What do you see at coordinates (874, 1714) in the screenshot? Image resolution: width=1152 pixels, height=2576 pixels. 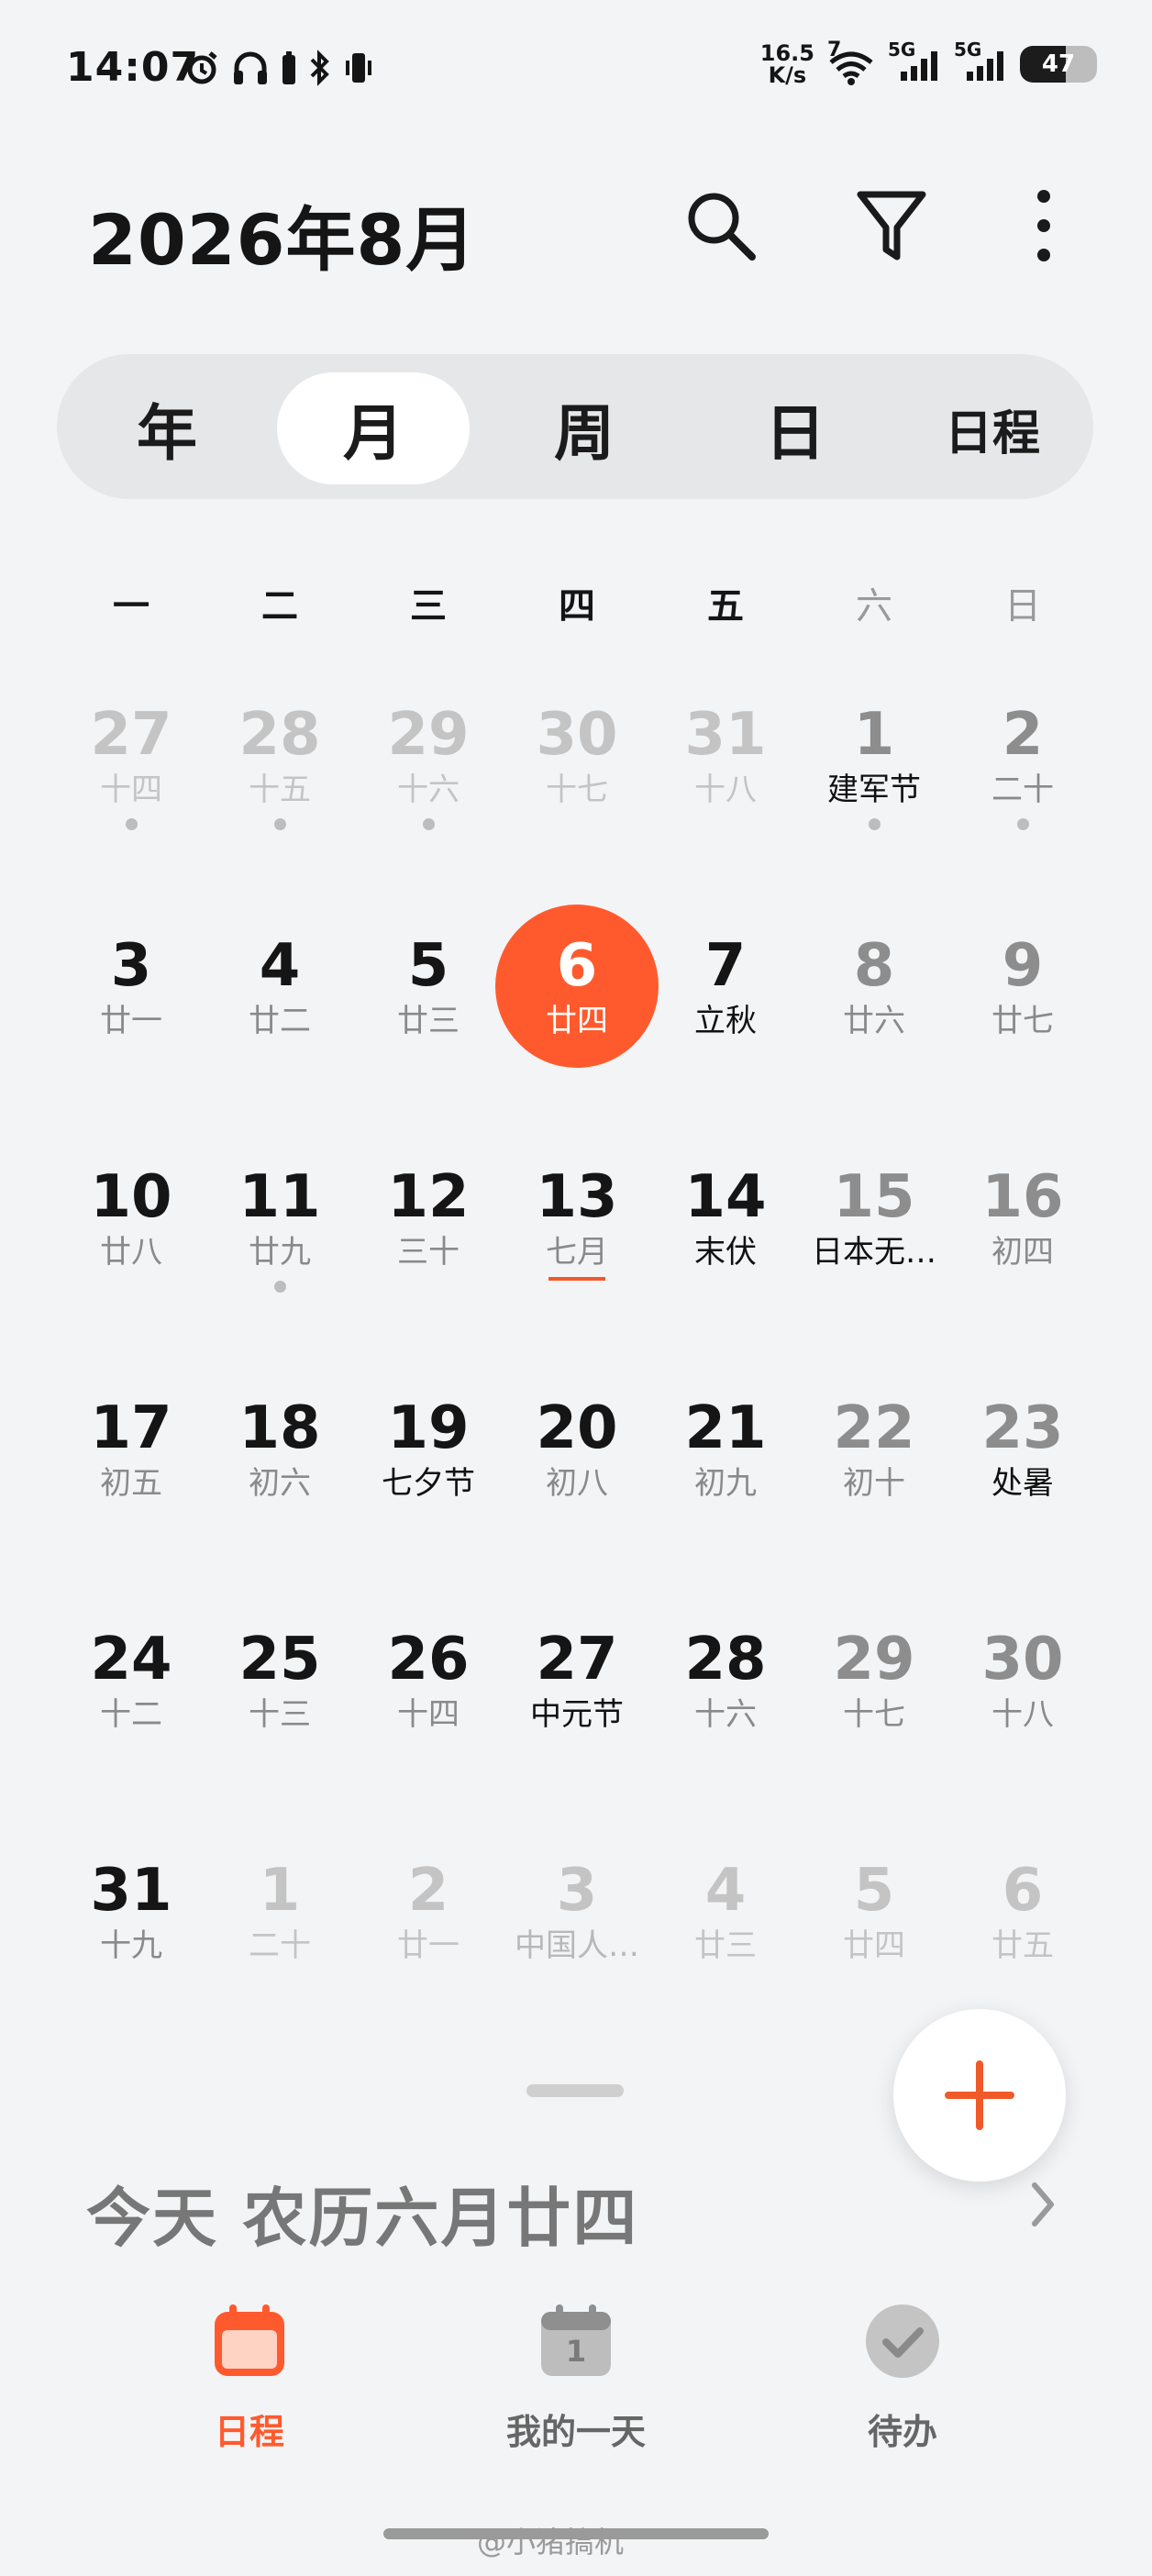 I see `lunar-date-label: 十七` at bounding box center [874, 1714].